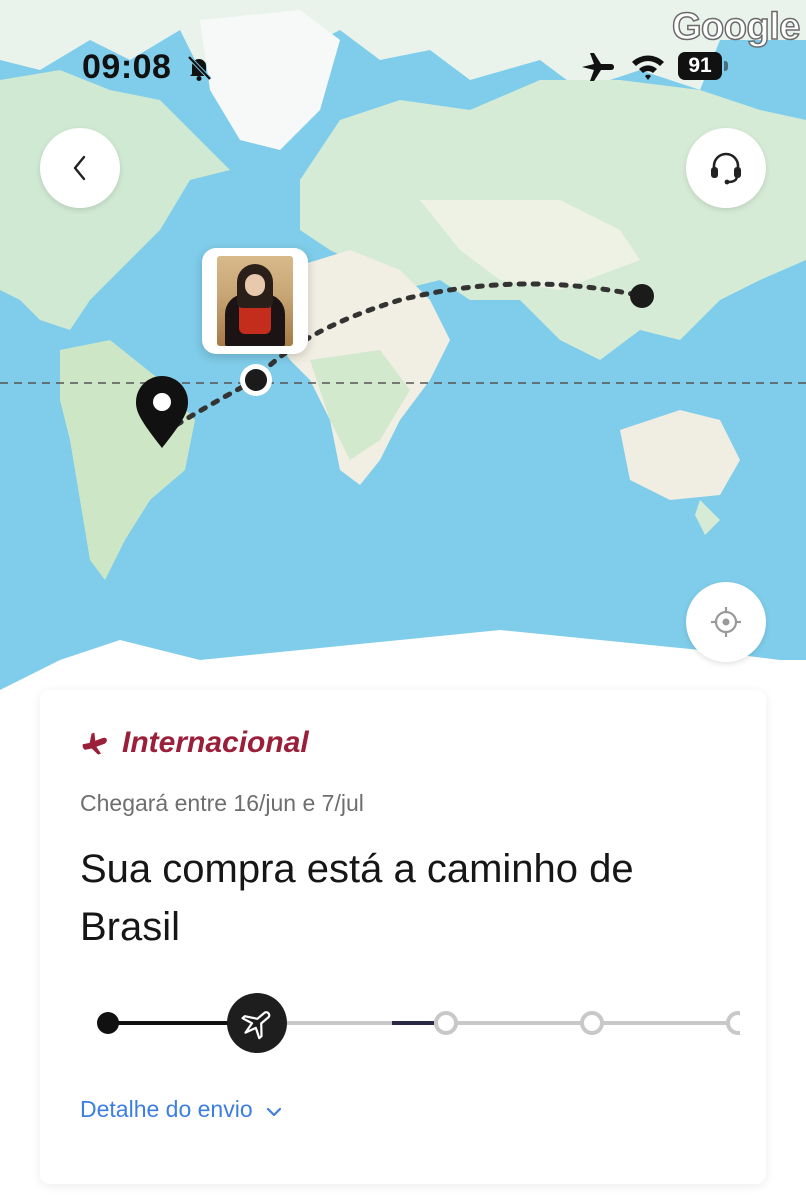  I want to click on crosshair-icon, so click(726, 622).